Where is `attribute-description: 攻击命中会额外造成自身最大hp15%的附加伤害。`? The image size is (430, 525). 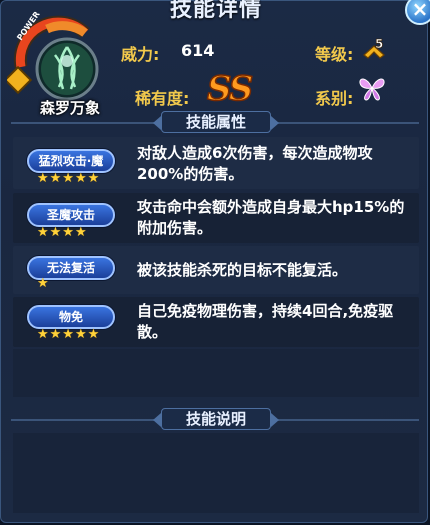 attribute-description: 攻击命中会额外造成自身最大hp15%的附加伤害。 is located at coordinates (271, 217).